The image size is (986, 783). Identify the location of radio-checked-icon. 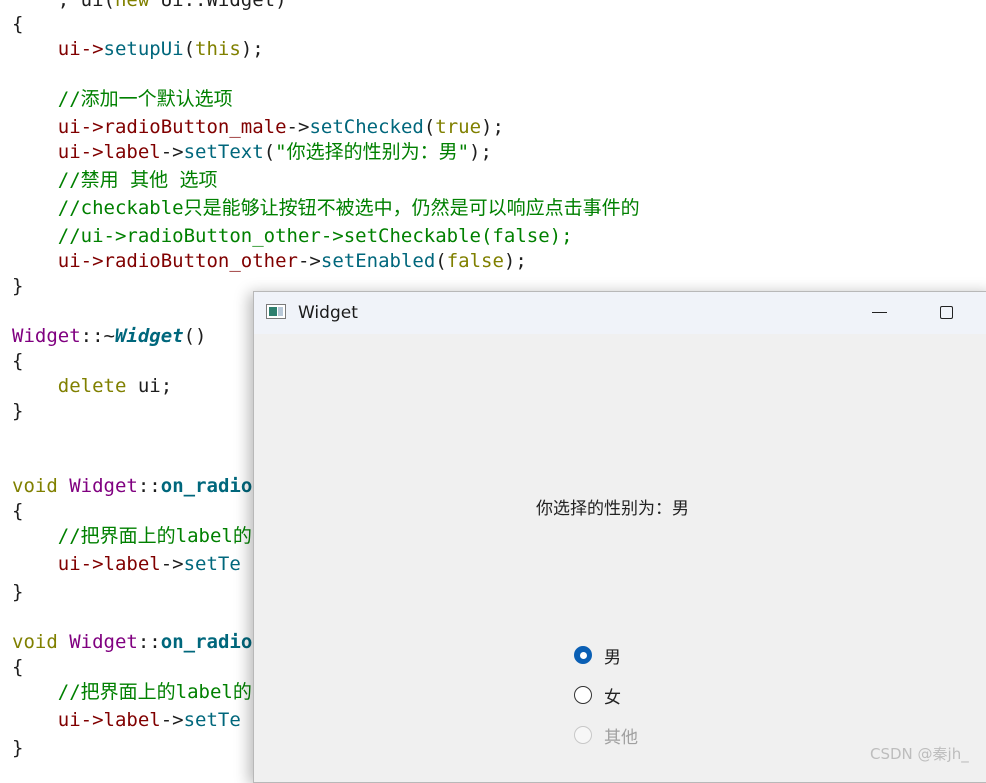
(583, 655).